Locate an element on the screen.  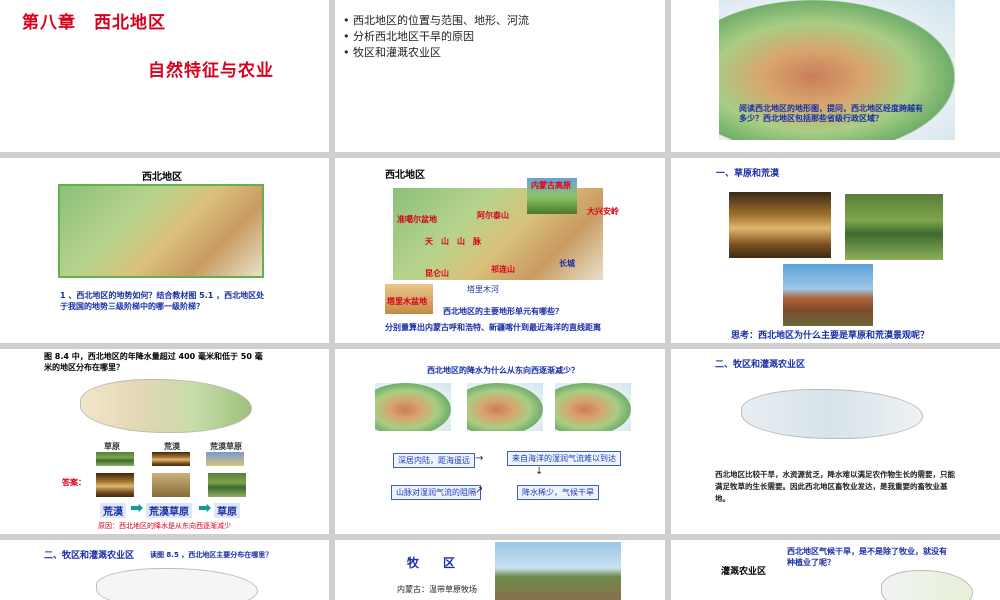
slide-10: 二、牧区和灌溉农业区 读图 8.5 ，西北地区主要分布在哪里？ is located at coordinates (164, 570).